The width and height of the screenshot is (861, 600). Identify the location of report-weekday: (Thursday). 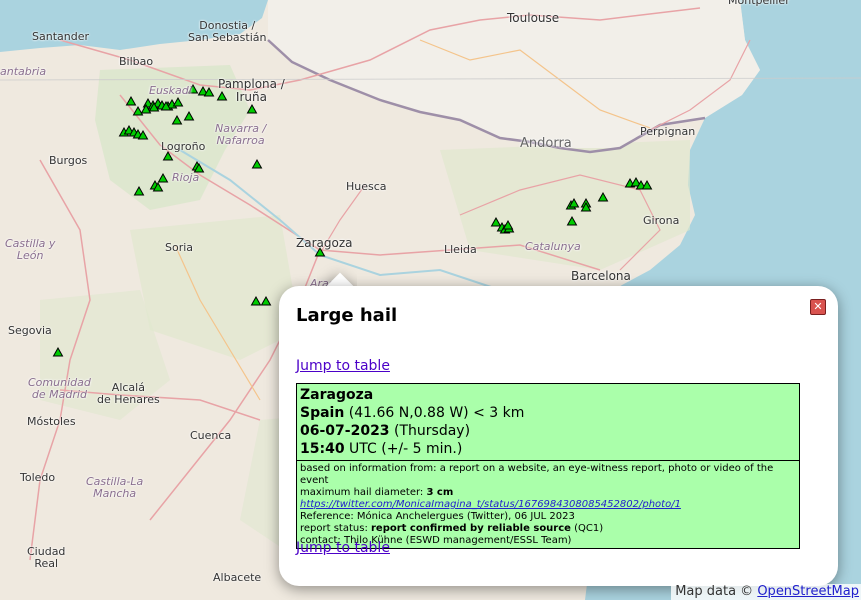
(430, 431).